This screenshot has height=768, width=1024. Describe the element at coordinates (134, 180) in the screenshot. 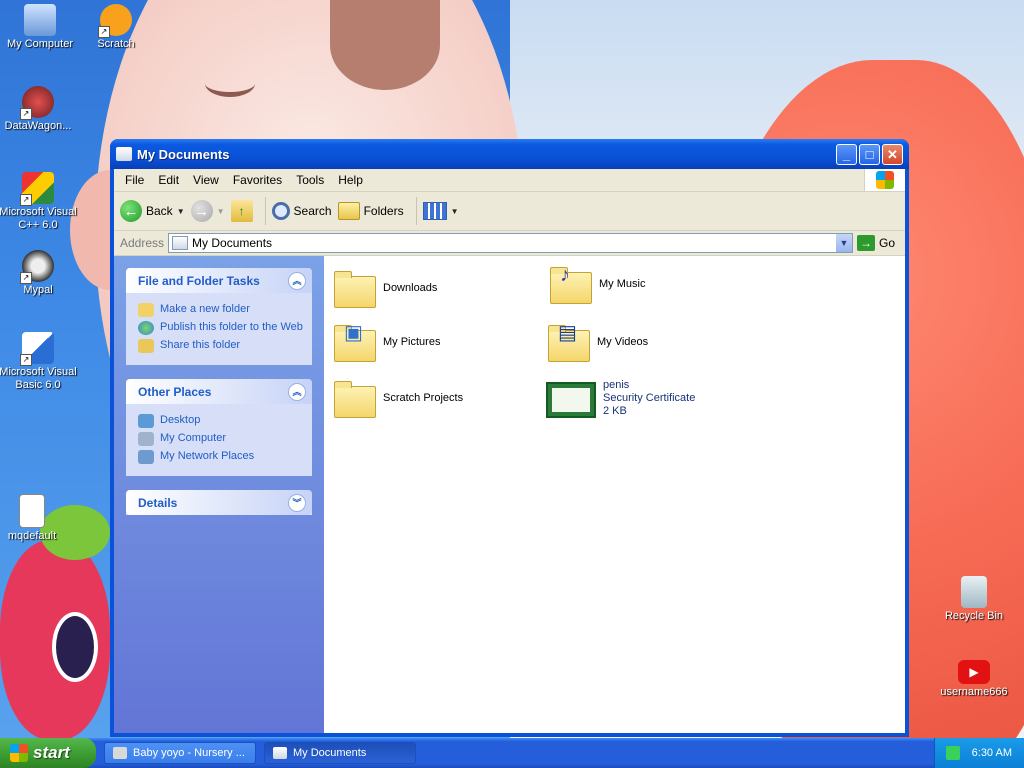

I see `menu-file: File` at that location.